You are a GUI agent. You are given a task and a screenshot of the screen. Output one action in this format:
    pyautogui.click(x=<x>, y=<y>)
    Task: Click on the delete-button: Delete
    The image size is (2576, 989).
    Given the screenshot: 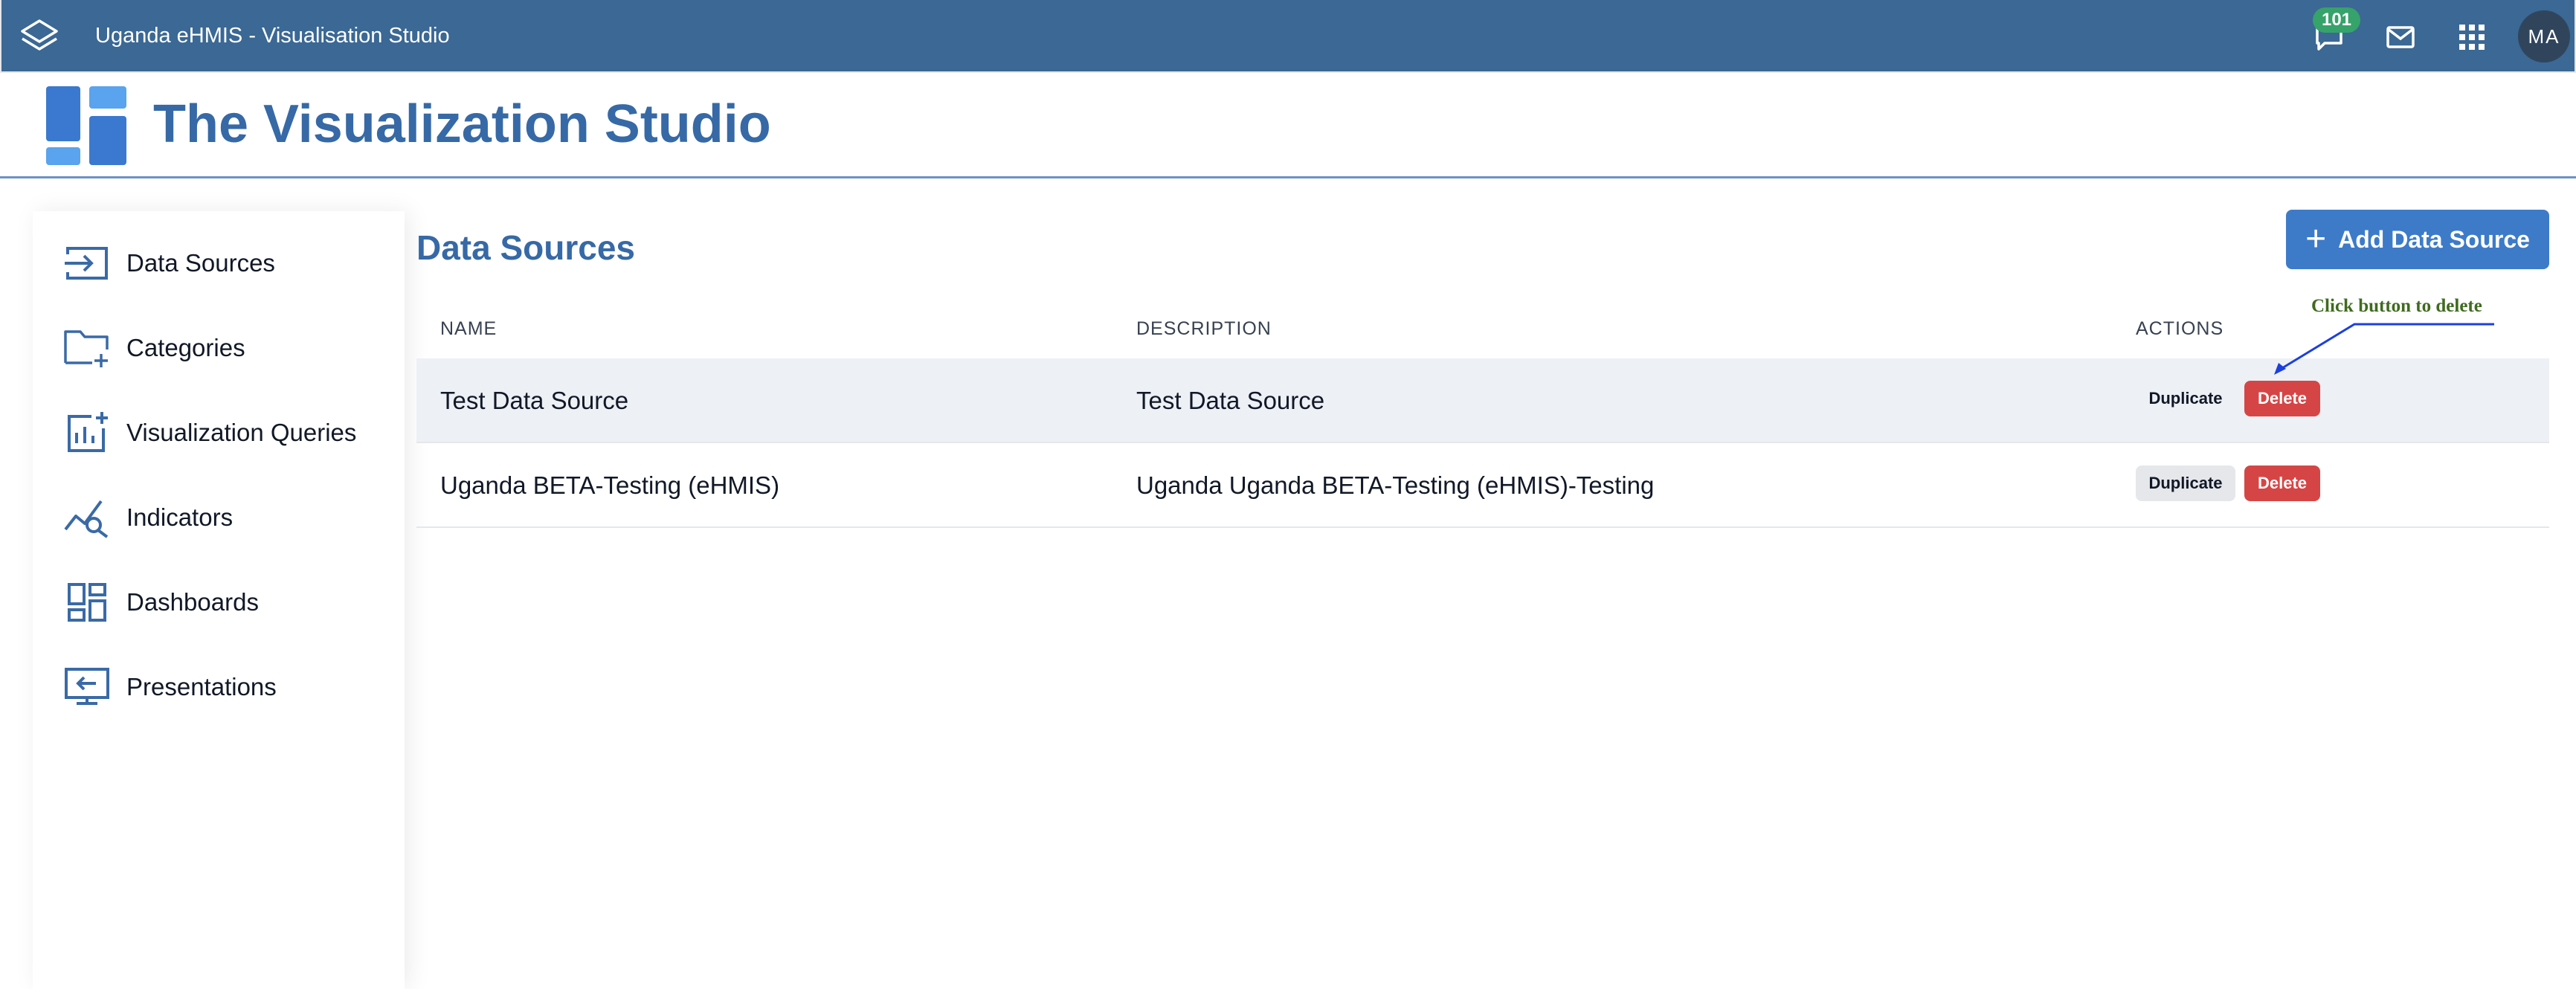 What is the action you would take?
    pyautogui.click(x=2282, y=483)
    